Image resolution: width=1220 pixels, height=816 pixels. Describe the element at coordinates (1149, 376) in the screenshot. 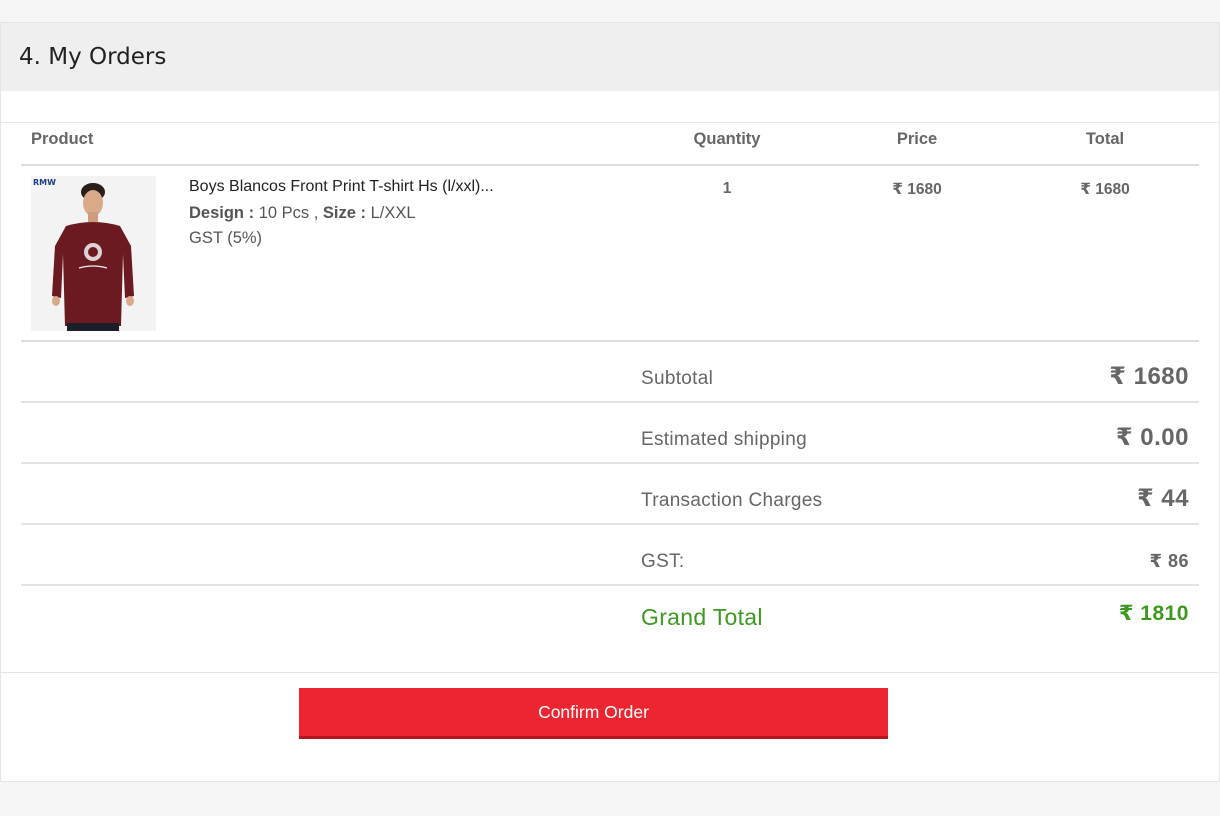

I see `subtotal-value: ₹ 1680` at that location.